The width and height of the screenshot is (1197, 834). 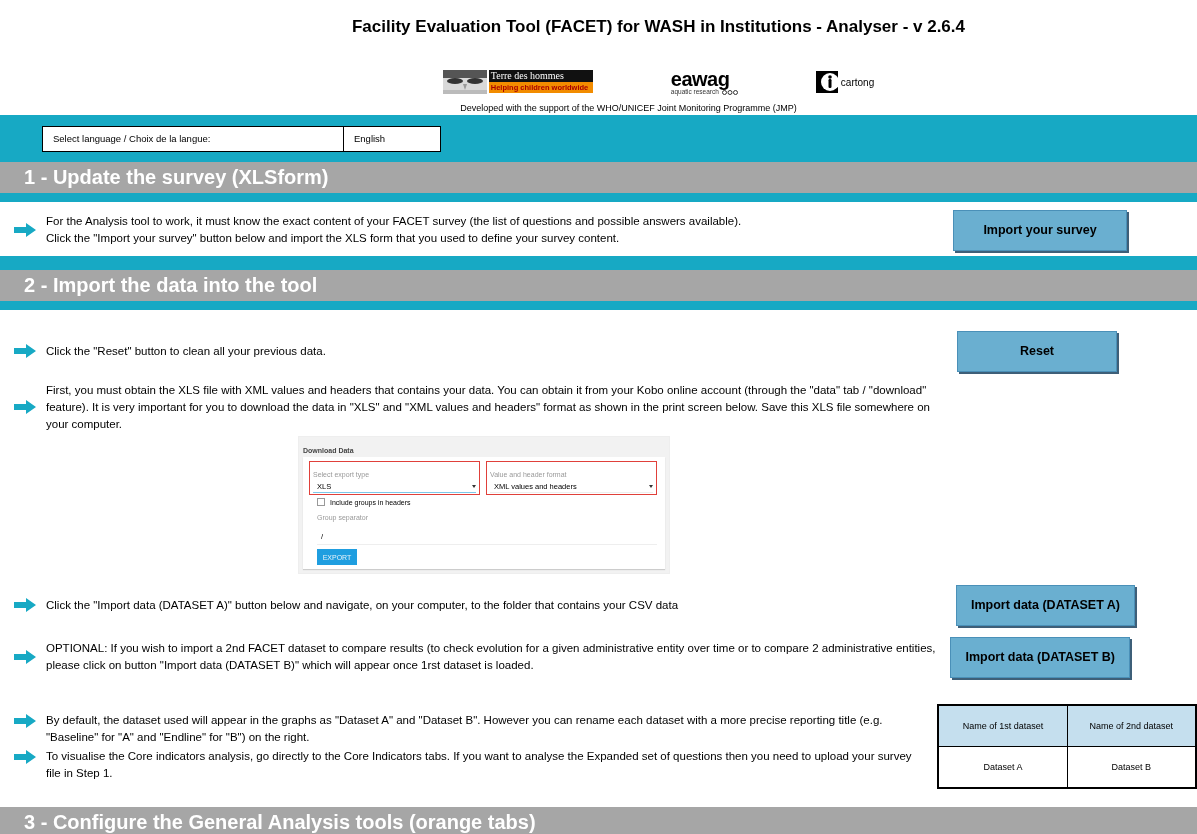 What do you see at coordinates (1040, 230) in the screenshot?
I see `import-button: Import your survey` at bounding box center [1040, 230].